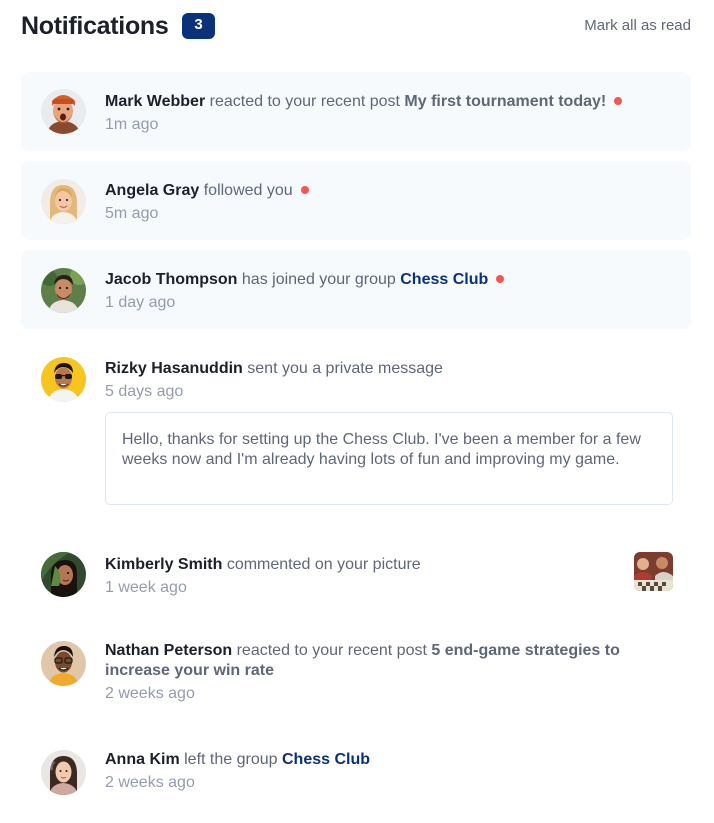 The width and height of the screenshot is (714, 823). I want to click on avatar-jacob-thompson-image, so click(63, 290).